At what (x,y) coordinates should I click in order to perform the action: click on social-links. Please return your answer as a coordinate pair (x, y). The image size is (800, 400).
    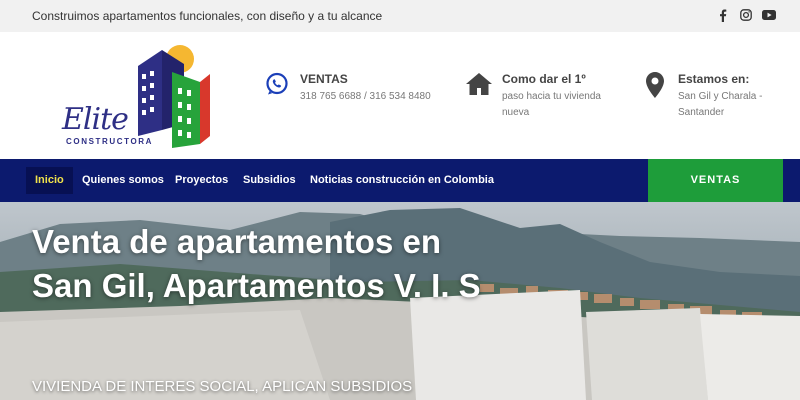
    Looking at the image, I should click on (746, 15).